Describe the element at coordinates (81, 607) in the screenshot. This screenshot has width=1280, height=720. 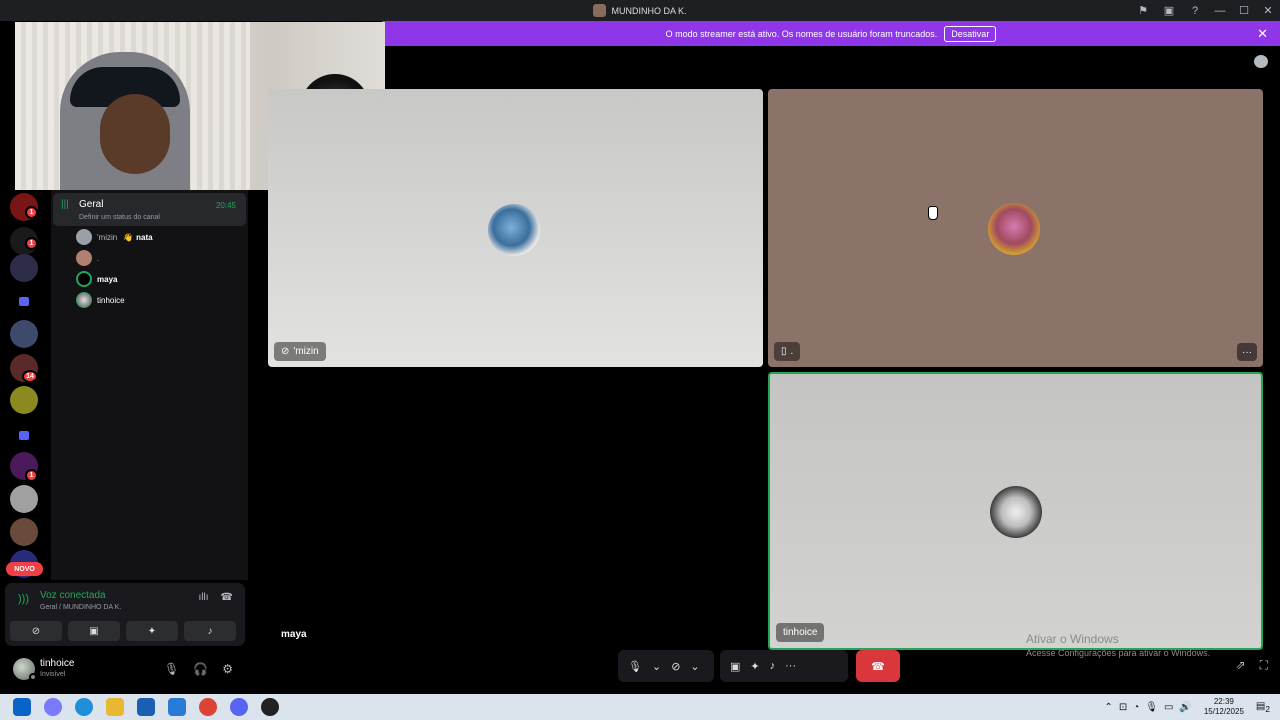
I see `voice-path: Geral / MUNDINHO DA K.` at that location.